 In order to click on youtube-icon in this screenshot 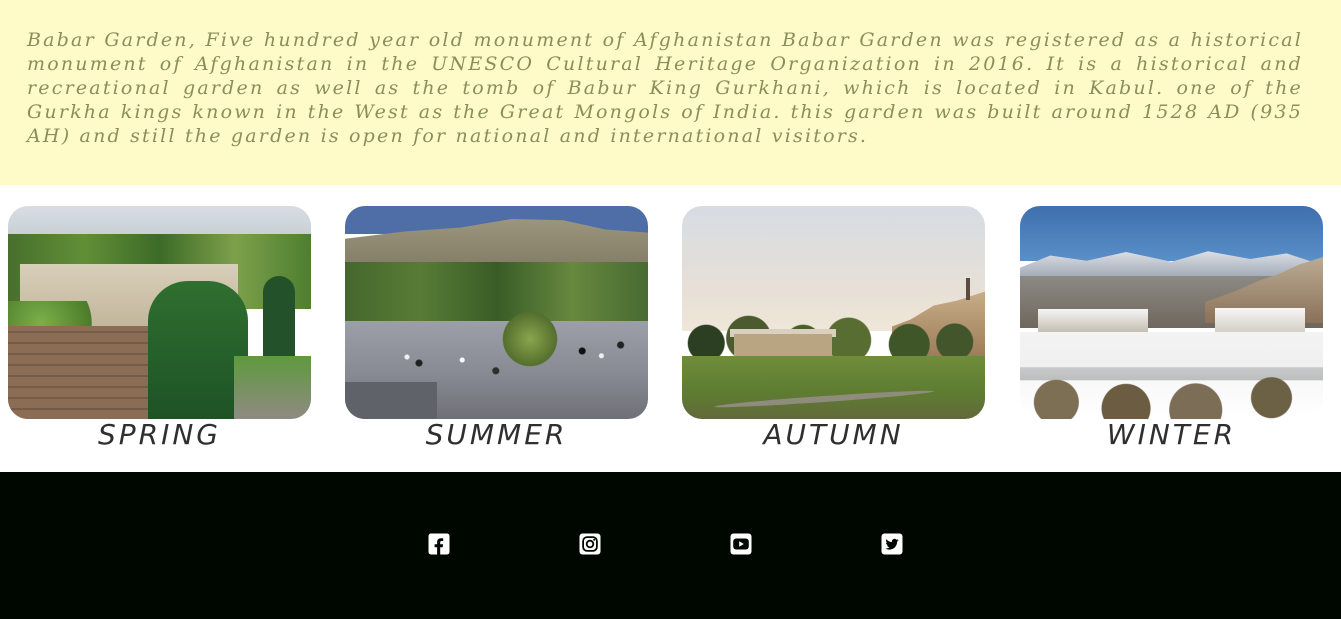, I will do `click(741, 544)`.